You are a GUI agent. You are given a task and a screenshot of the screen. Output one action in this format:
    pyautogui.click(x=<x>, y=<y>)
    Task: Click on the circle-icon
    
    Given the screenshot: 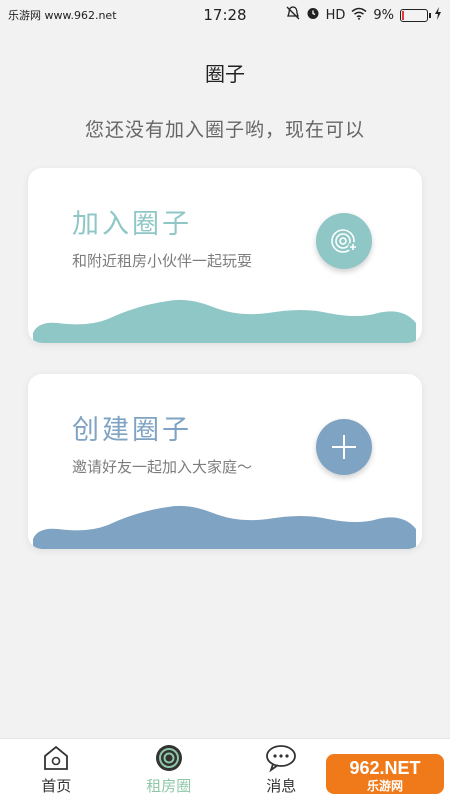 What is the action you would take?
    pyautogui.click(x=168, y=758)
    